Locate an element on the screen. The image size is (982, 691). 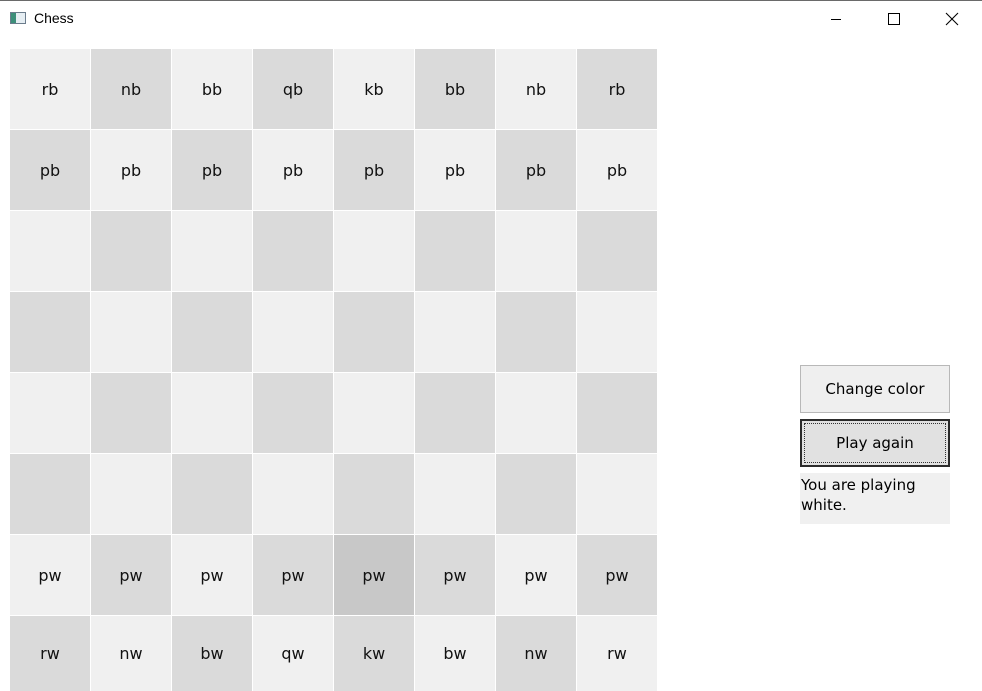
board-square-a4 is located at coordinates (50, 413).